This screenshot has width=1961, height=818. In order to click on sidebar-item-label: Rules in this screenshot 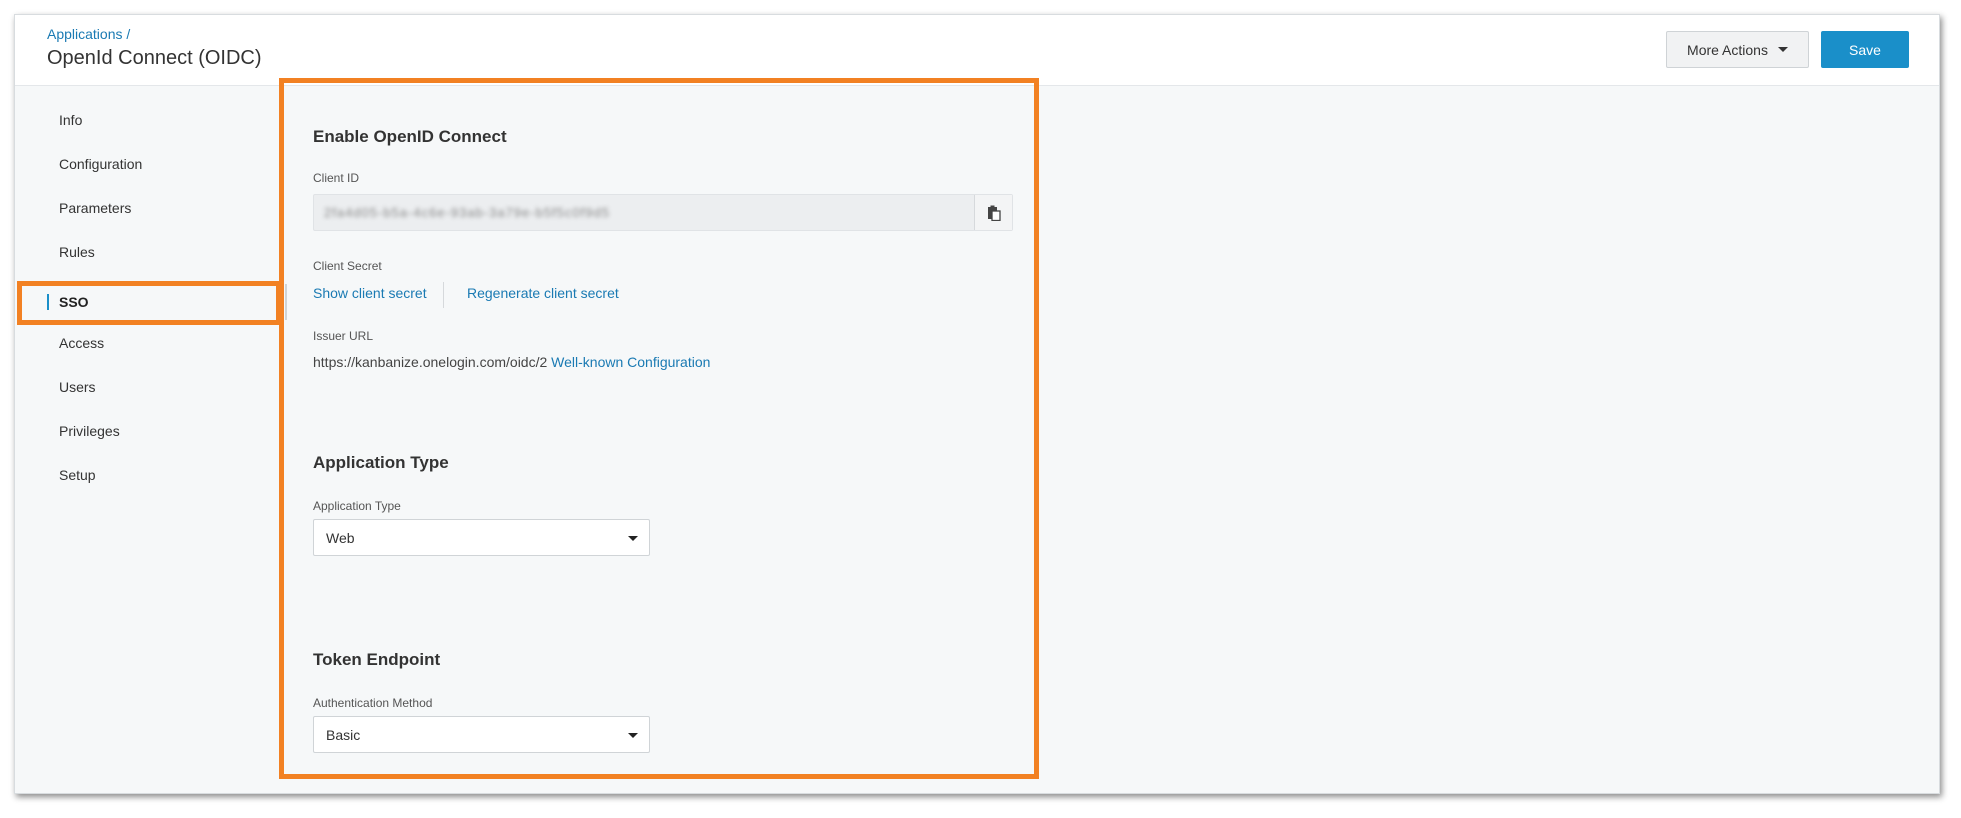, I will do `click(77, 252)`.